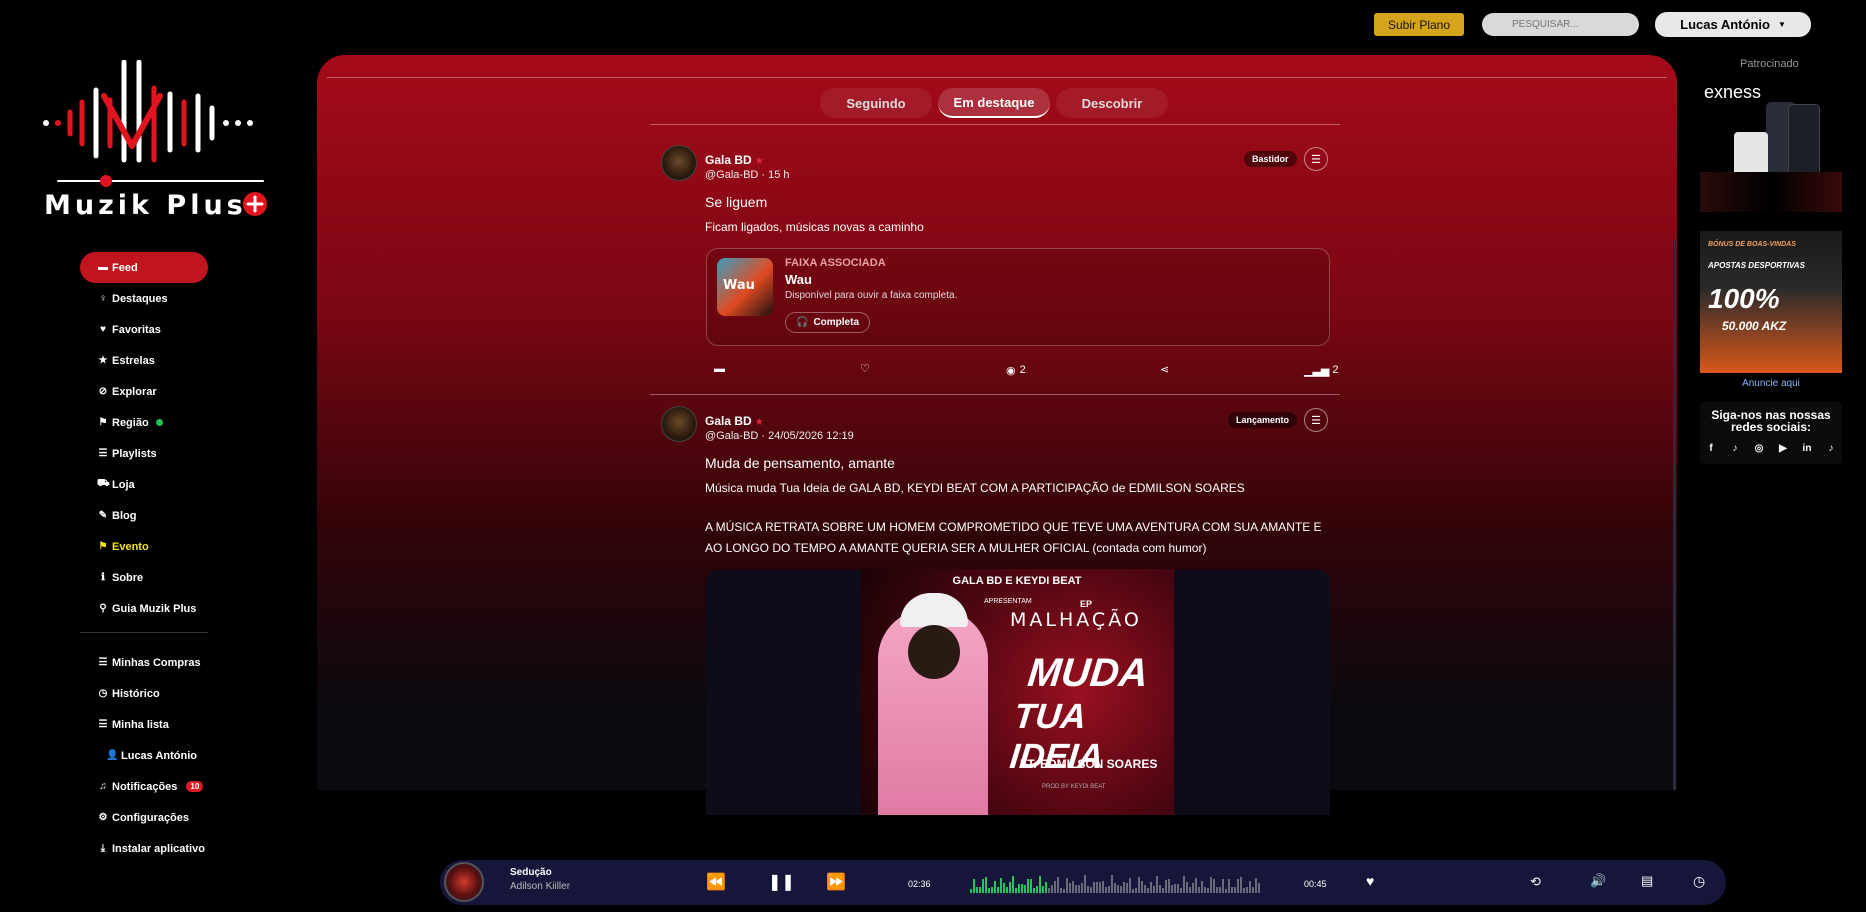  I want to click on repeat-button: ⟲, so click(1535, 882).